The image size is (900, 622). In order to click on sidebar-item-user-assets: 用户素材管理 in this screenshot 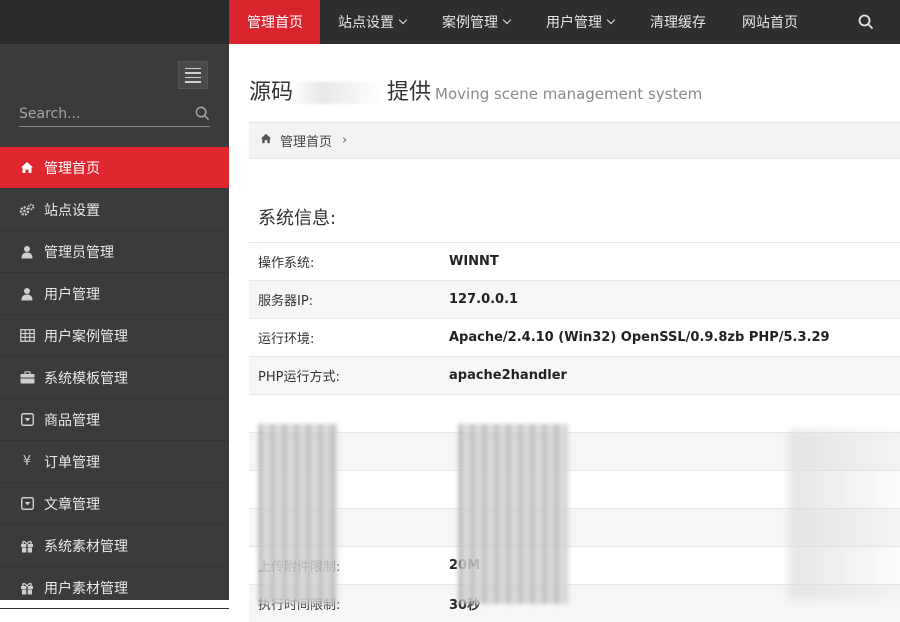, I will do `click(114, 588)`.